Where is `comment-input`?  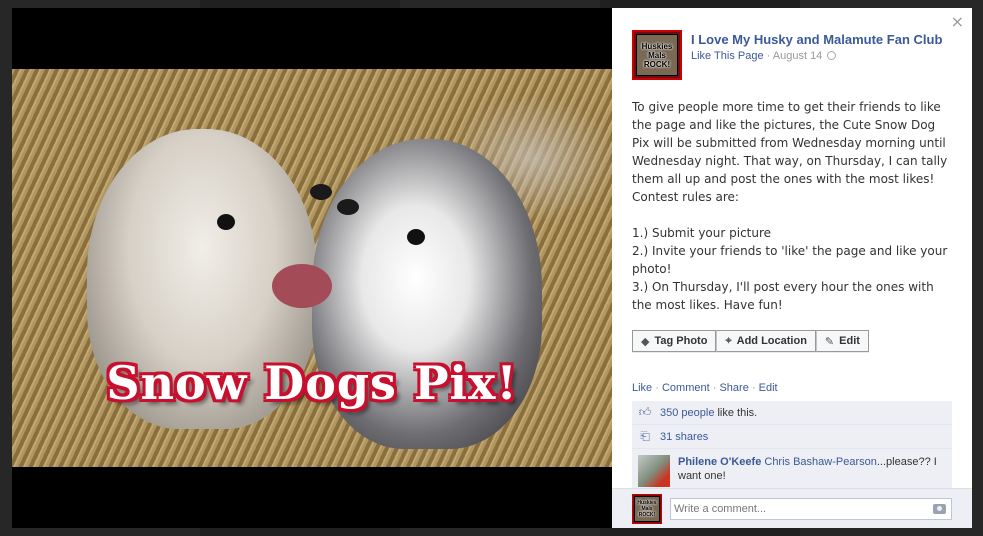
comment-input is located at coordinates (811, 508).